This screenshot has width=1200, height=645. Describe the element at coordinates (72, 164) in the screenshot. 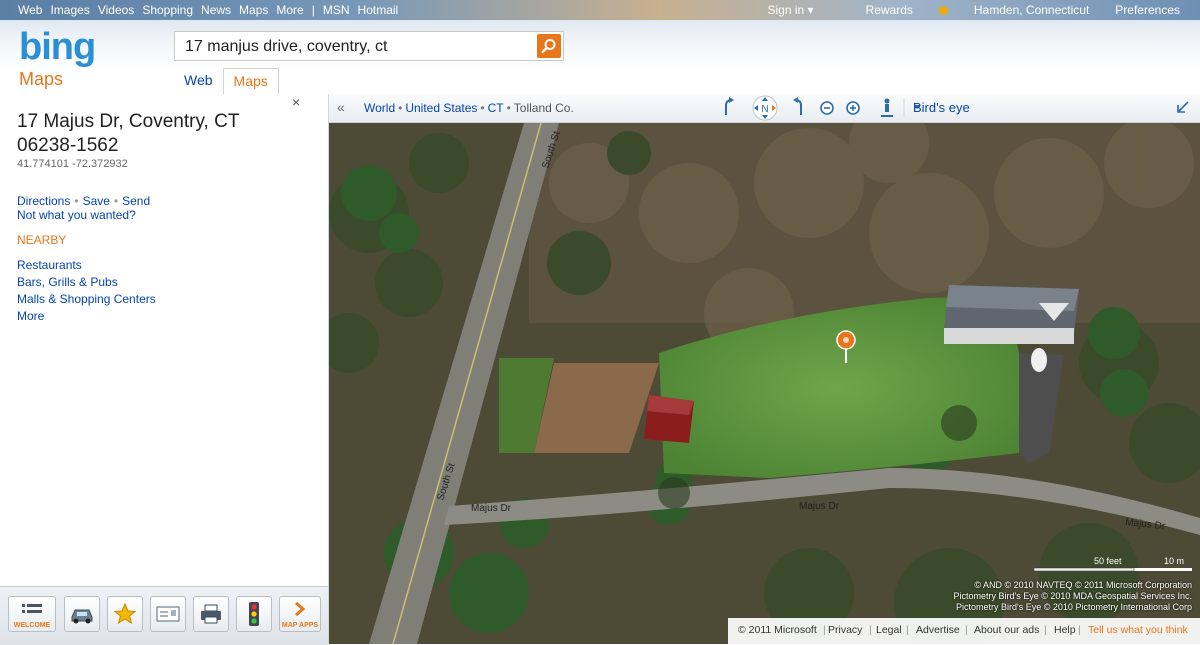

I see `coordinates: 41.774101 -72.372932` at that location.